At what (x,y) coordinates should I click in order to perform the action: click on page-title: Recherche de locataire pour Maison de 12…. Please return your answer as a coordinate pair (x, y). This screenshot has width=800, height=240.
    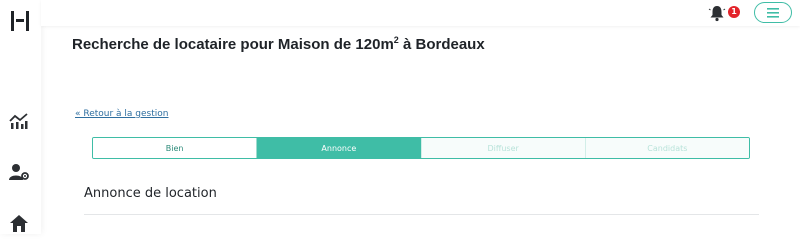
    Looking at the image, I should click on (278, 44).